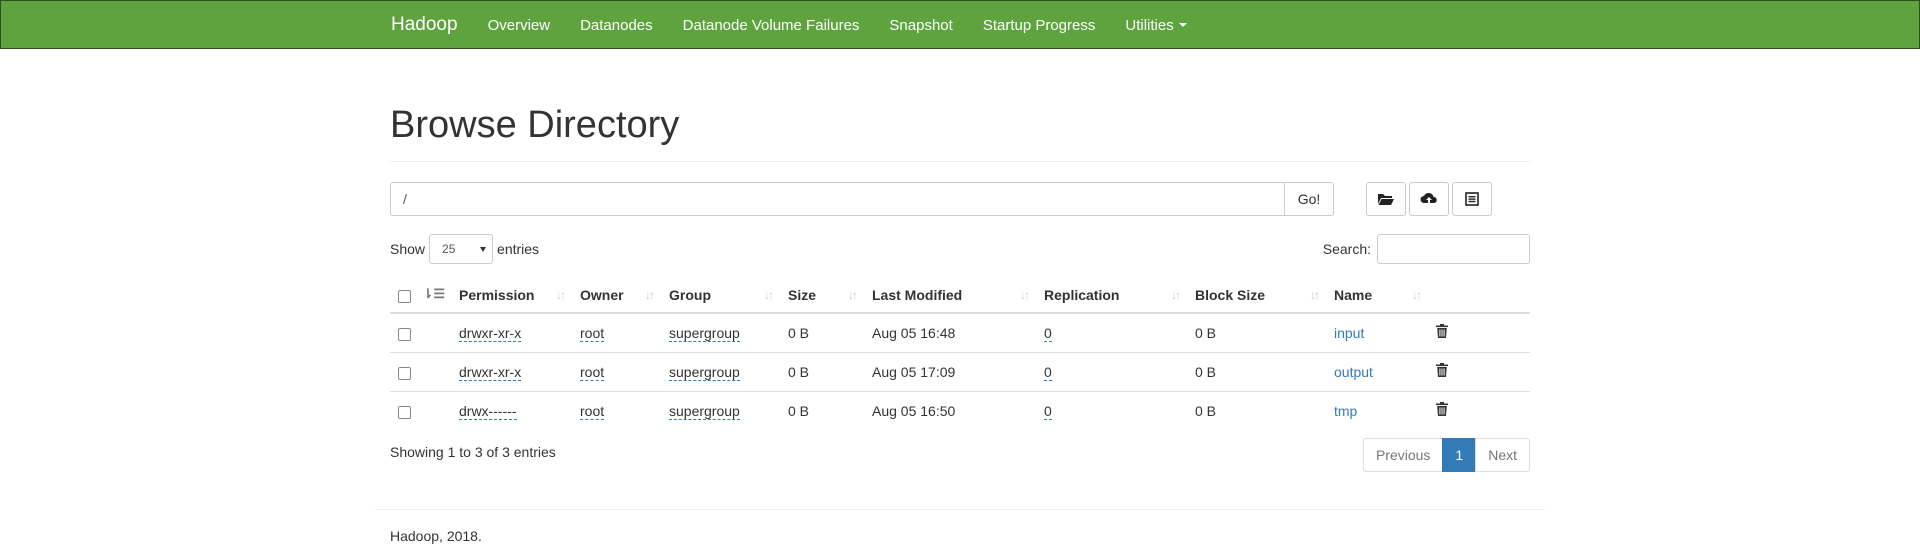 Image resolution: width=1920 pixels, height=558 pixels. I want to click on column-owner-label: Owner, so click(602, 294).